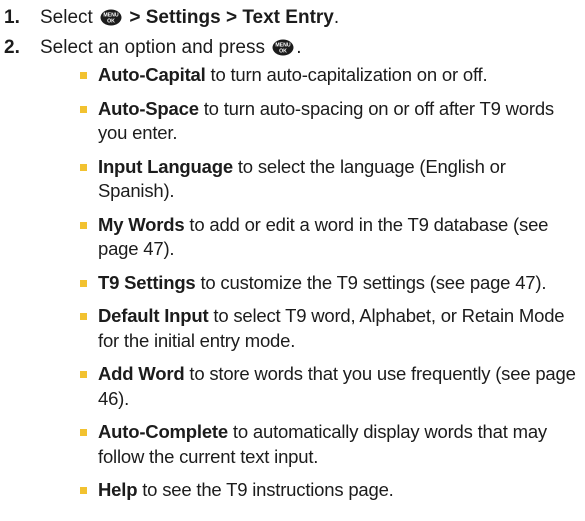 The height and width of the screenshot is (521, 585). Describe the element at coordinates (147, 282) in the screenshot. I see `option-term: T9 Settings` at that location.